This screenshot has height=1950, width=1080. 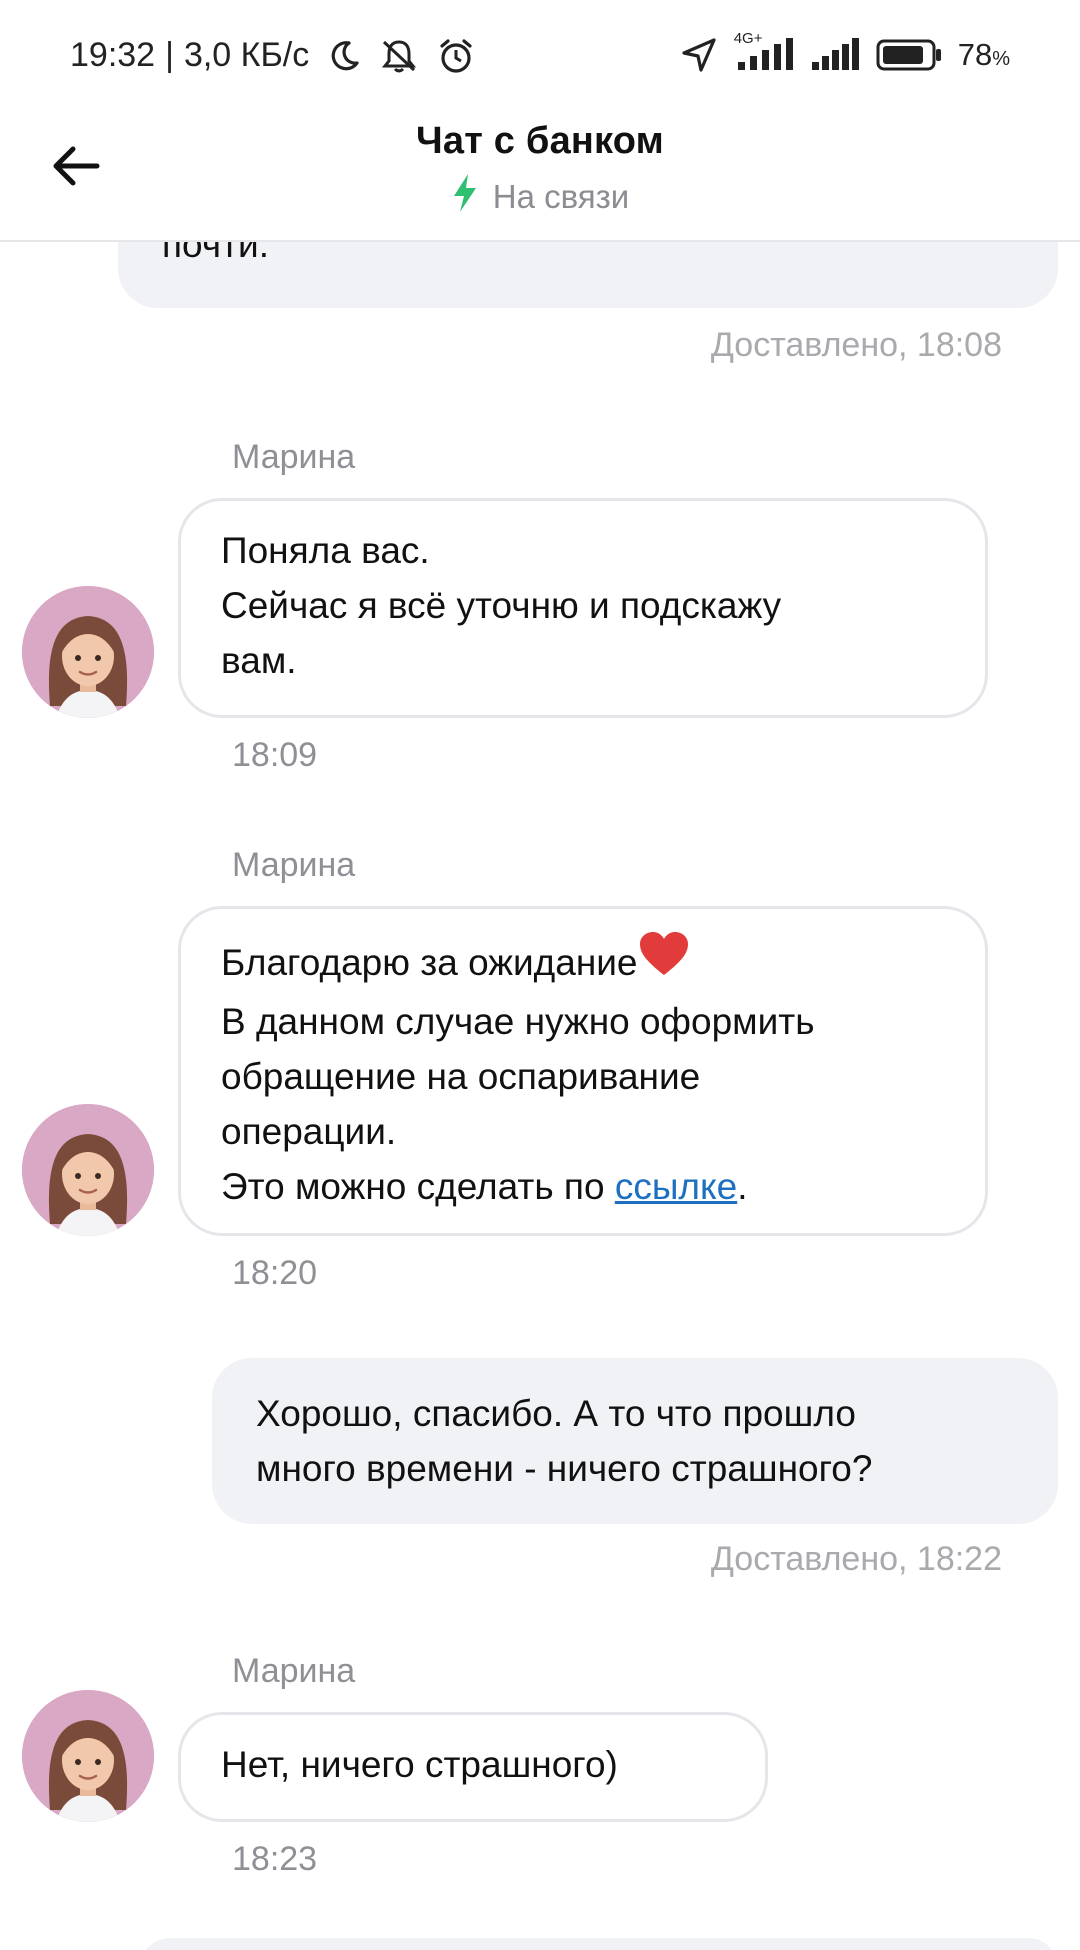 What do you see at coordinates (676, 1186) in the screenshot?
I see `dispute-link: ссылке` at bounding box center [676, 1186].